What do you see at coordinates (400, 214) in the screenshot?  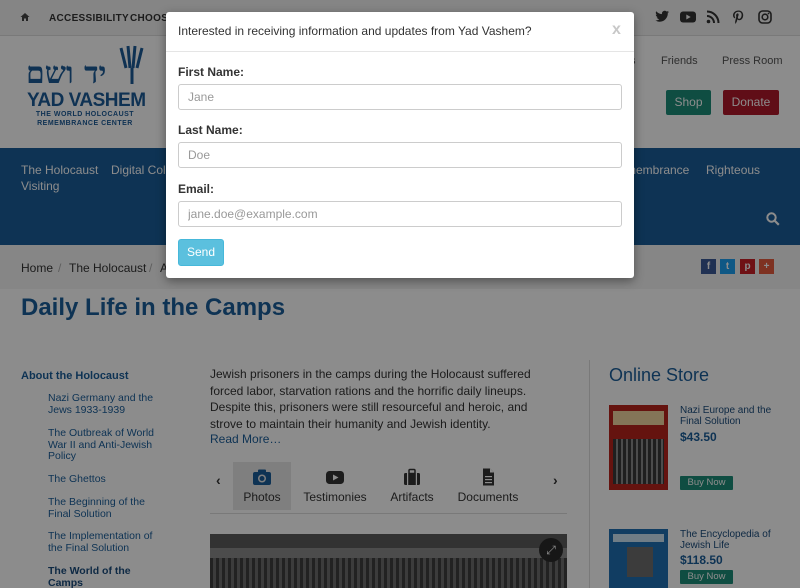 I see `email-input` at bounding box center [400, 214].